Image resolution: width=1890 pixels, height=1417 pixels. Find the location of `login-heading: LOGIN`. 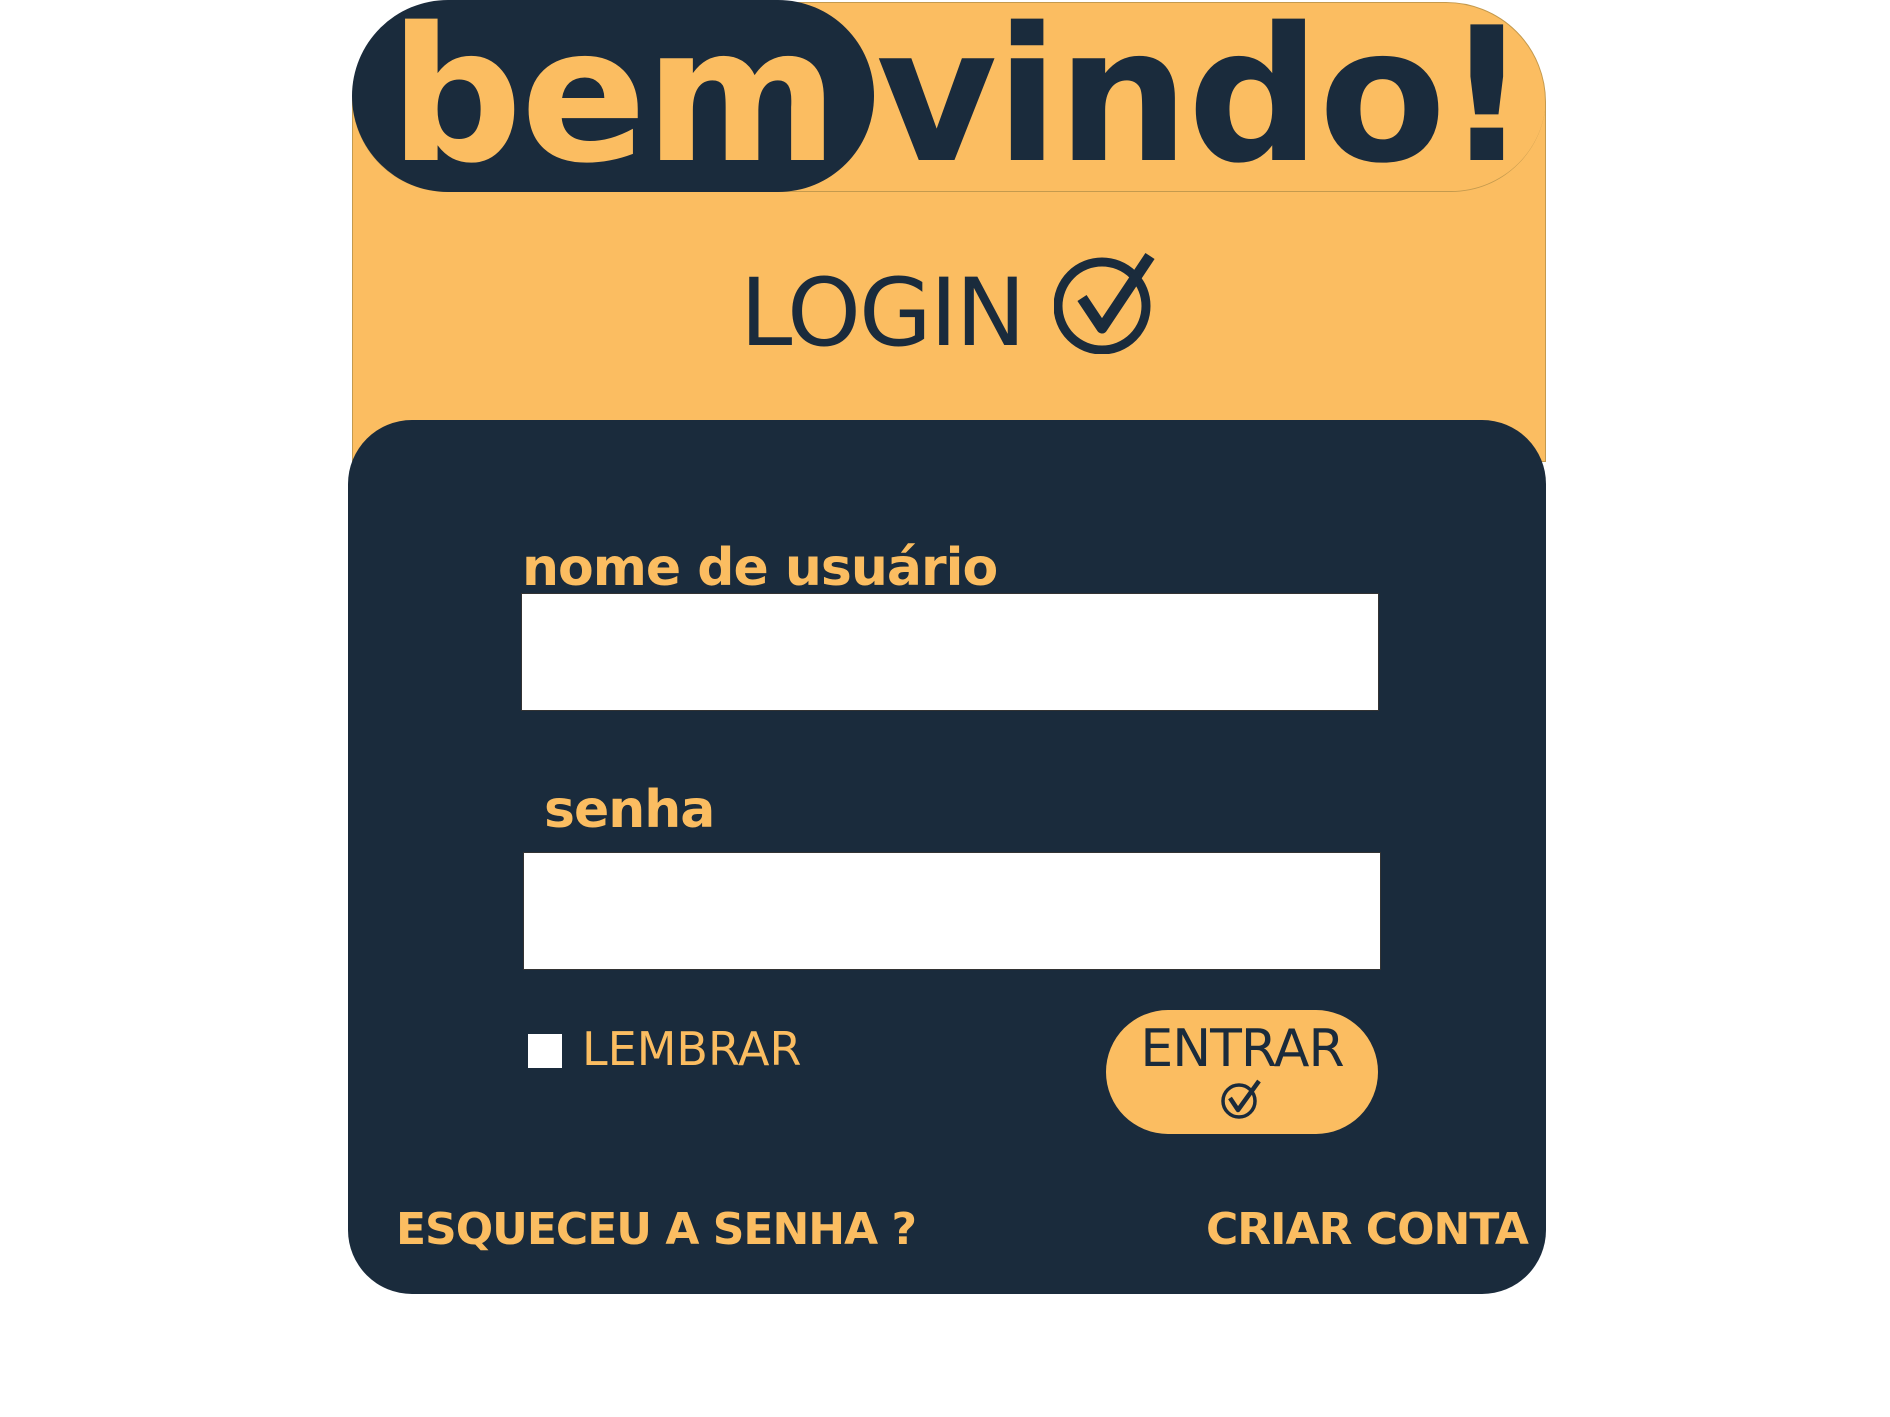

login-heading: LOGIN is located at coordinates (949, 310).